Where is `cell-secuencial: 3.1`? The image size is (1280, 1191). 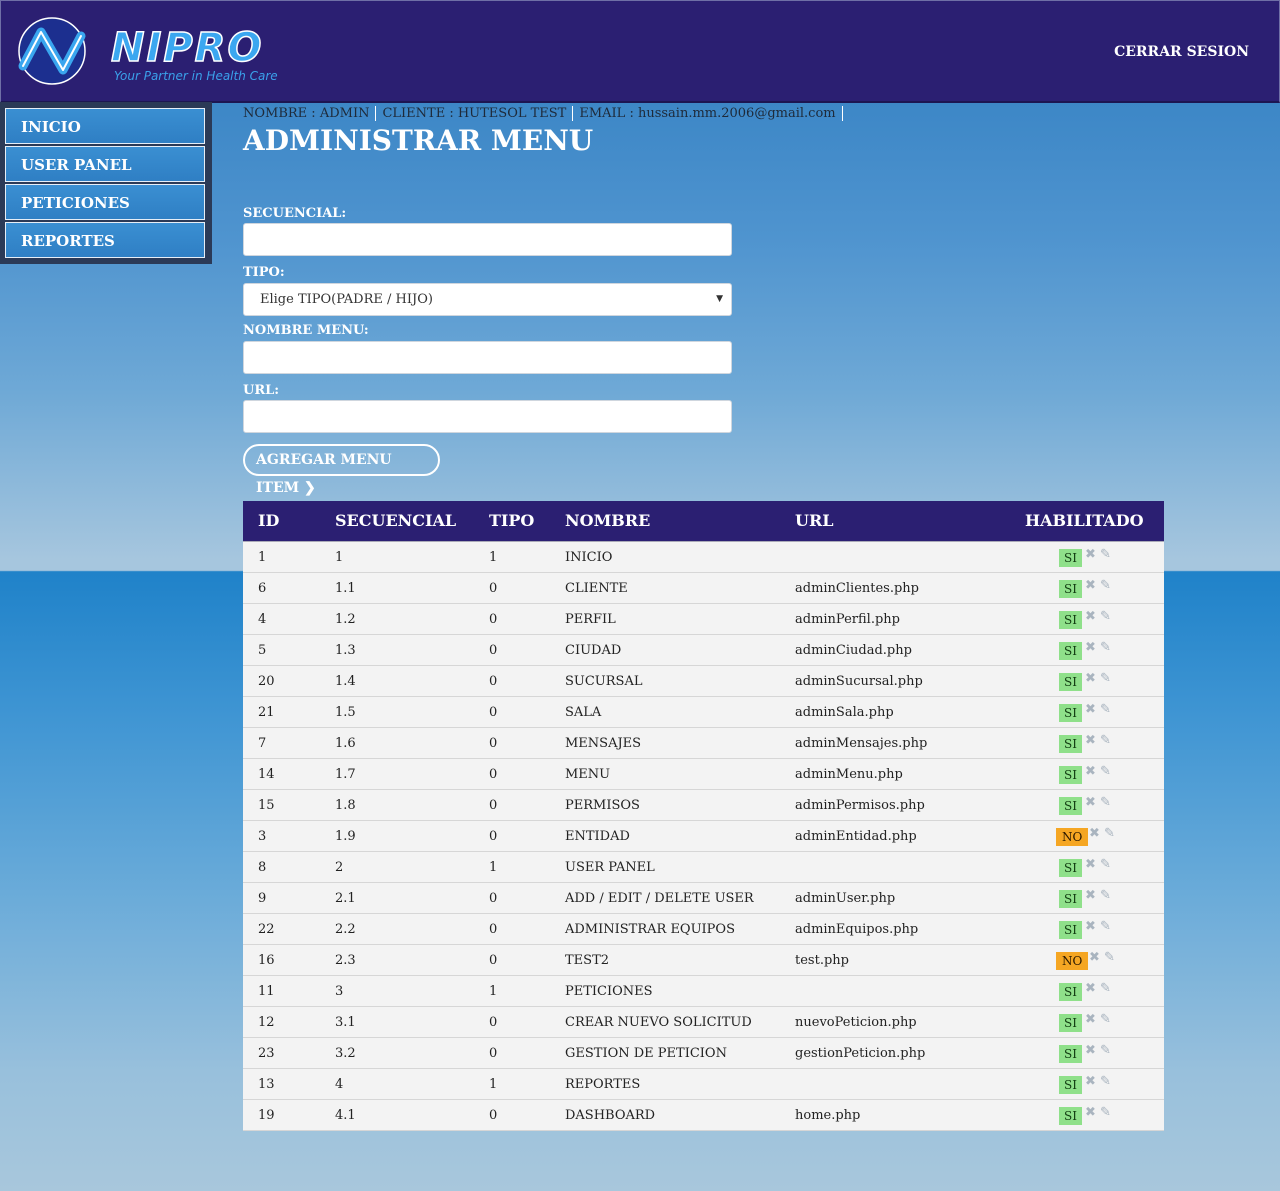
cell-secuencial: 3.1 is located at coordinates (345, 1022).